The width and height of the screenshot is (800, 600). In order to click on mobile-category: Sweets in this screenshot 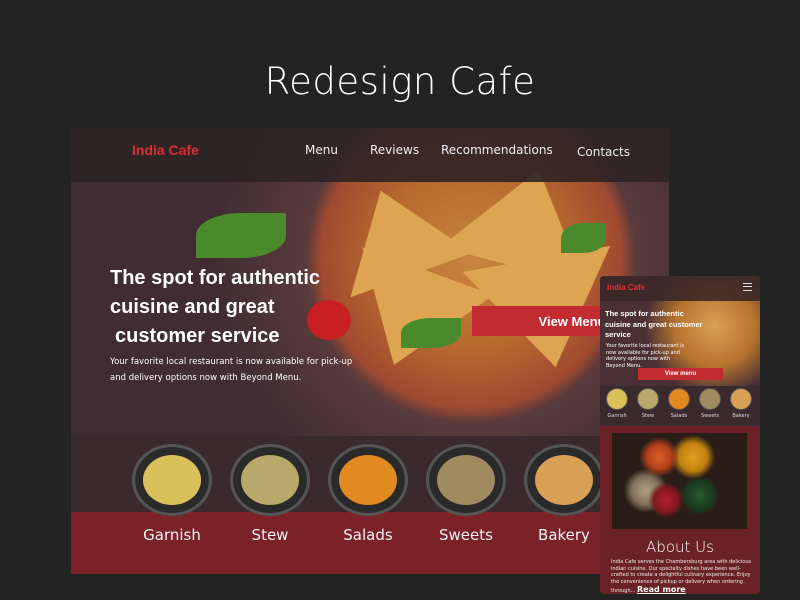, I will do `click(710, 403)`.